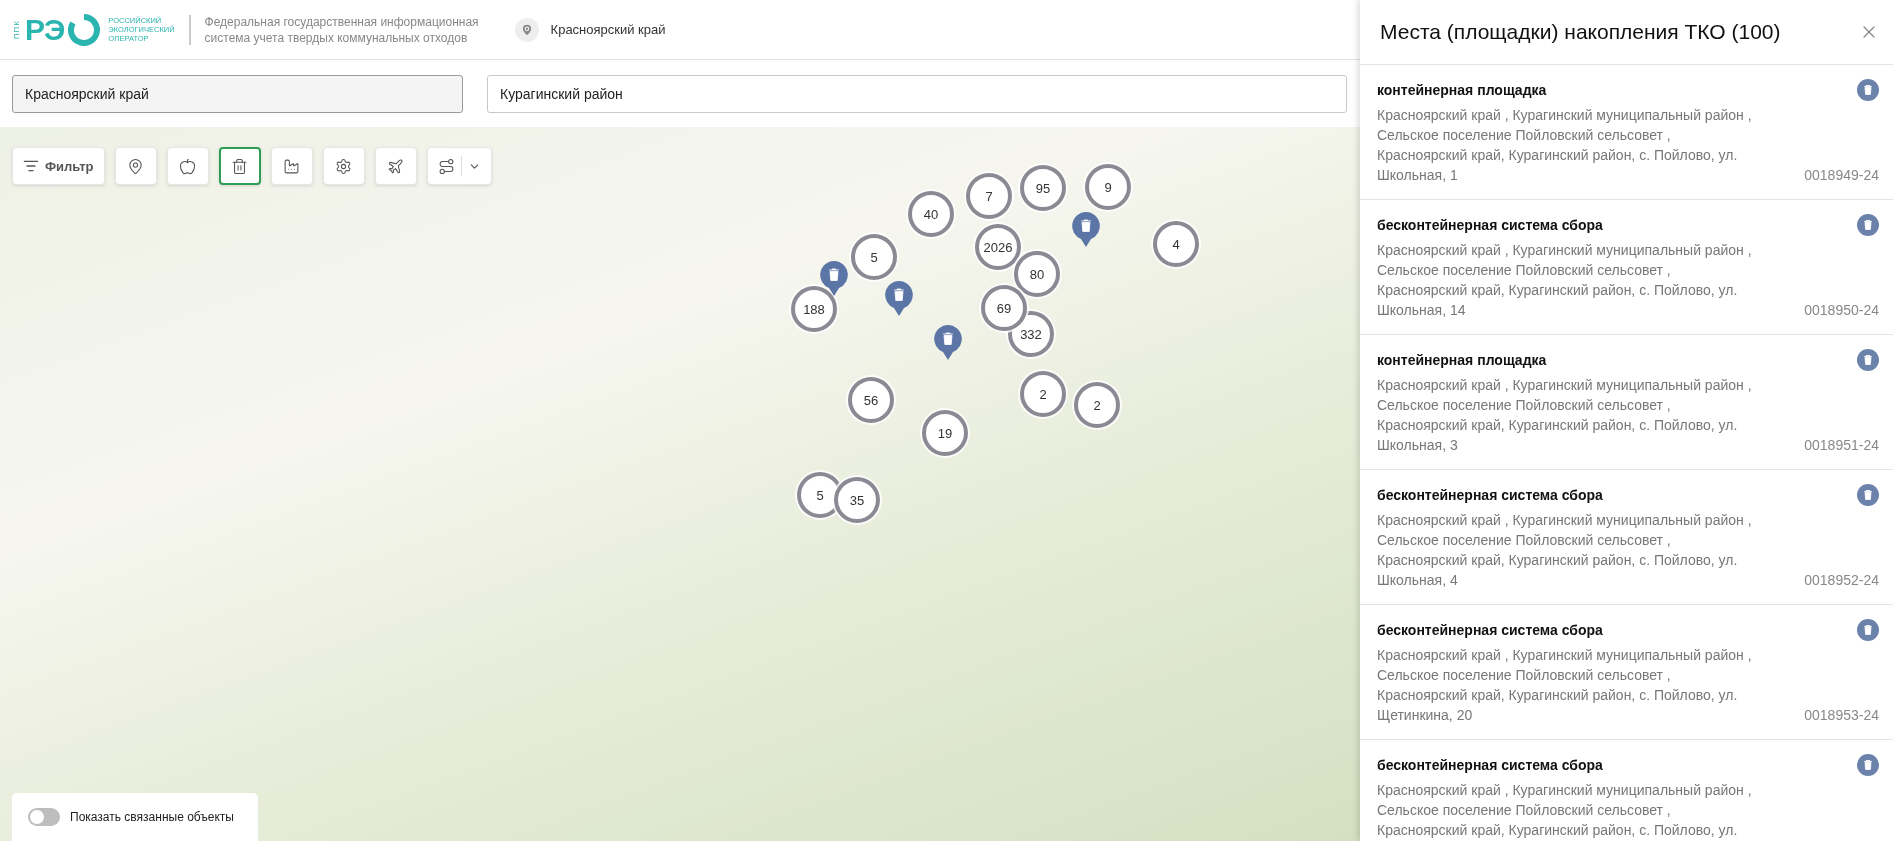  What do you see at coordinates (945, 433) in the screenshot?
I see `cluster-marker: 19` at bounding box center [945, 433].